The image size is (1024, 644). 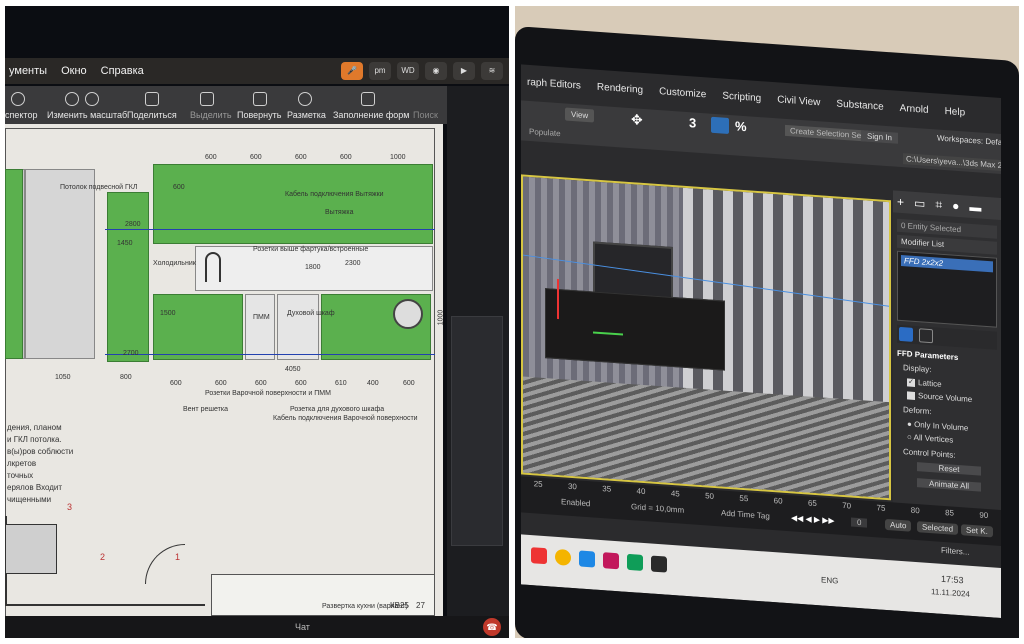 I want to click on share-icon, so click(x=152, y=99).